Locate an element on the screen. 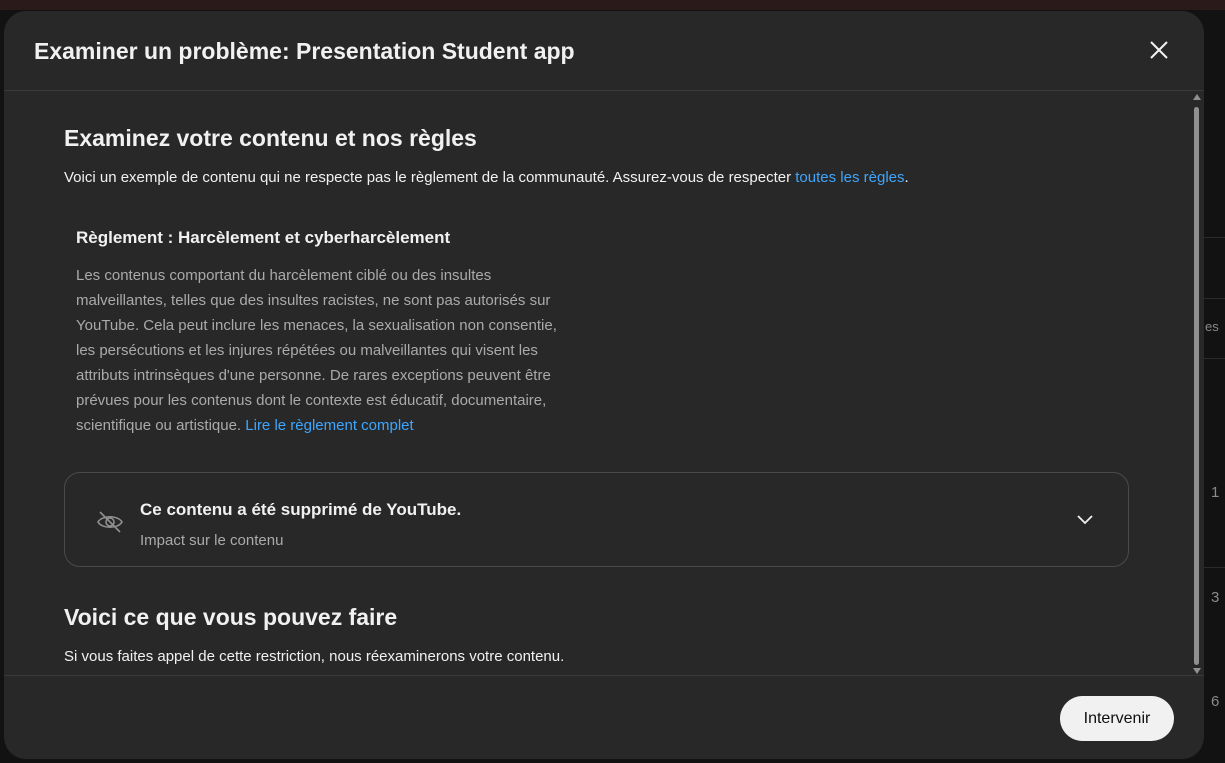 The height and width of the screenshot is (763, 1225). scroll-up-arrow-icon is located at coordinates (1197, 97).